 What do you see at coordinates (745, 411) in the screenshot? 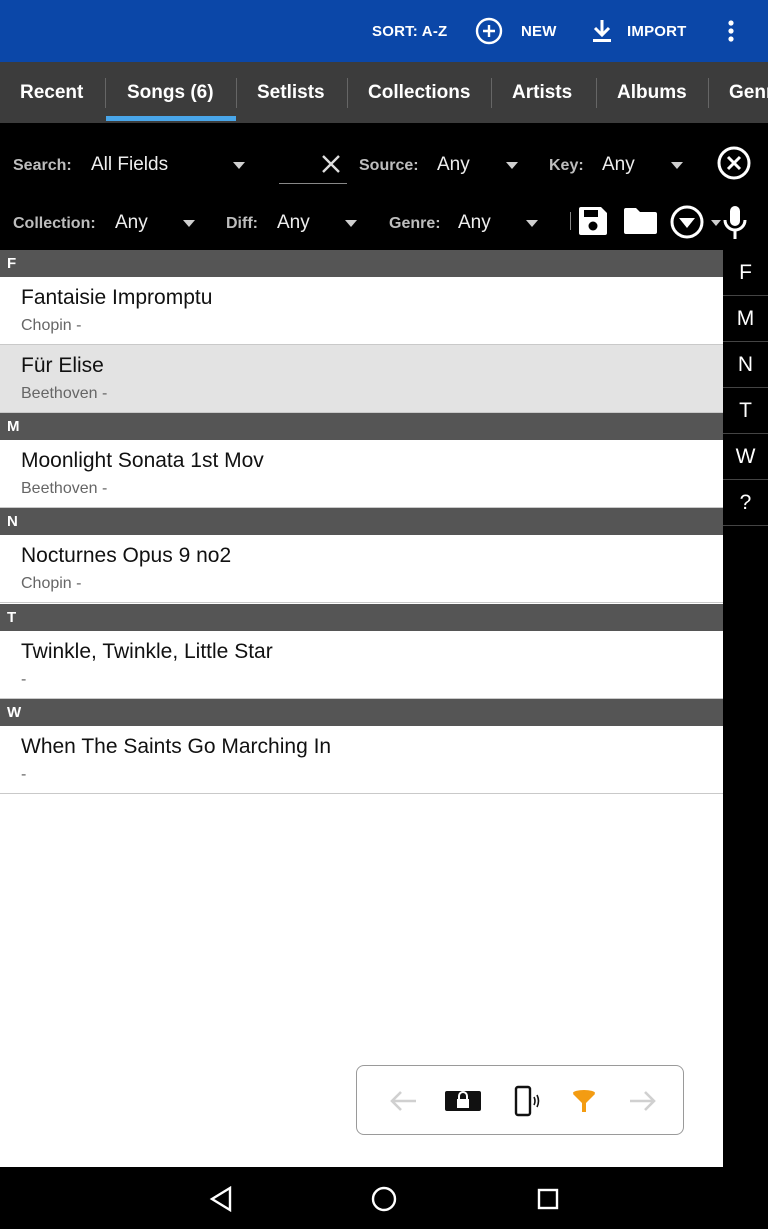
I see `index-letter-t: T` at bounding box center [745, 411].